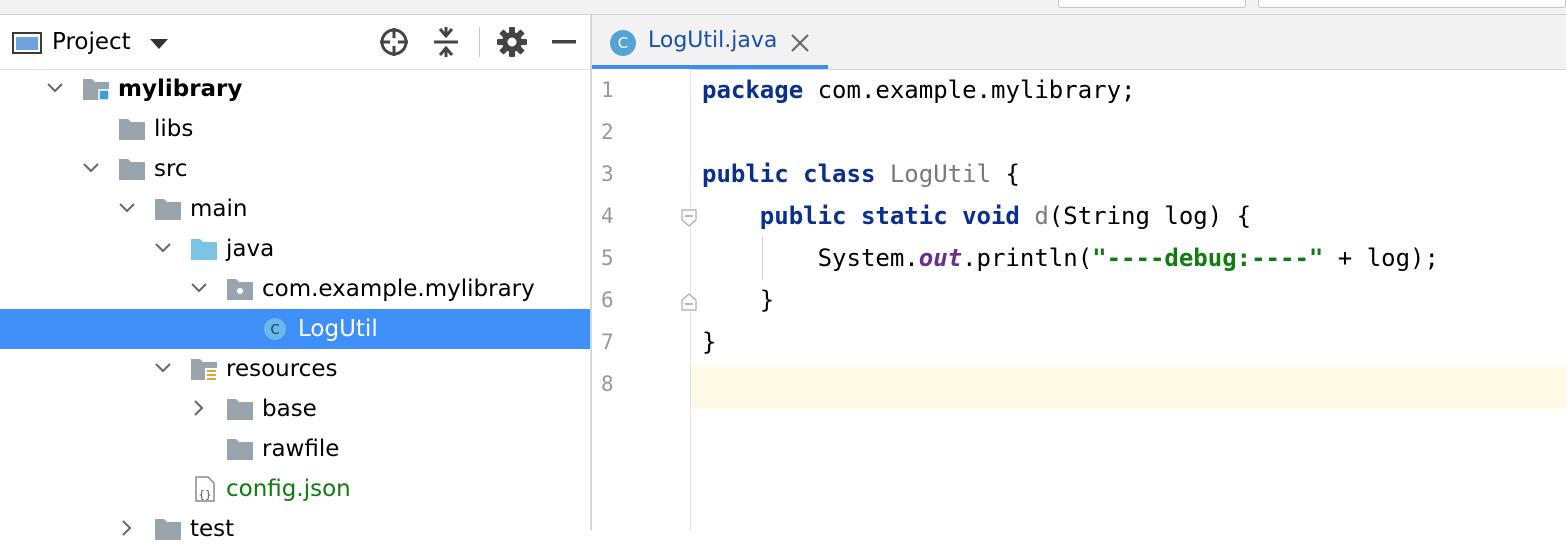 This screenshot has width=1566, height=549. What do you see at coordinates (689, 302) in the screenshot?
I see `fold-end-marker-icon` at bounding box center [689, 302].